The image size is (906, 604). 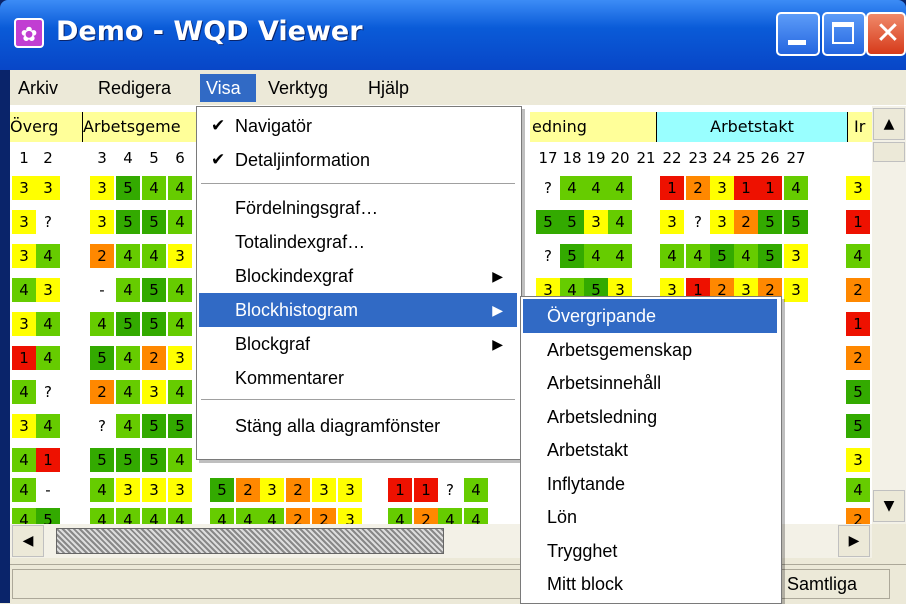 What do you see at coordinates (358, 378) in the screenshot?
I see `menu-item: Kommentarer` at bounding box center [358, 378].